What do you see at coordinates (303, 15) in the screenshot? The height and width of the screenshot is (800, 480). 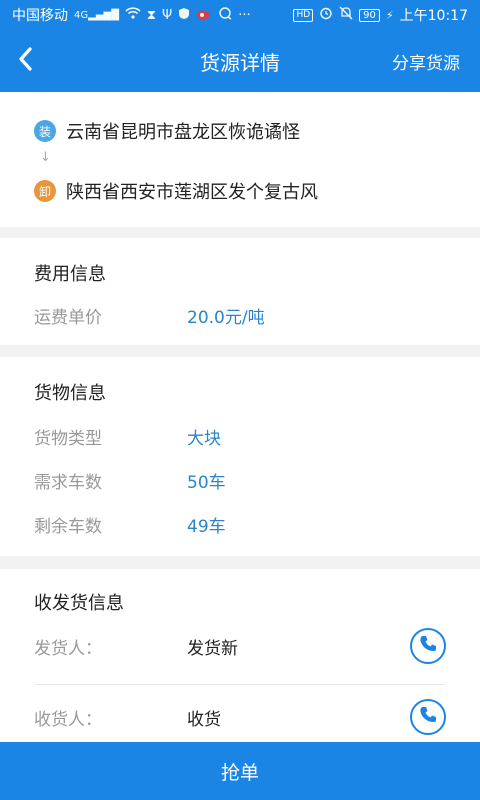 I see `hd-badge: HD` at bounding box center [303, 15].